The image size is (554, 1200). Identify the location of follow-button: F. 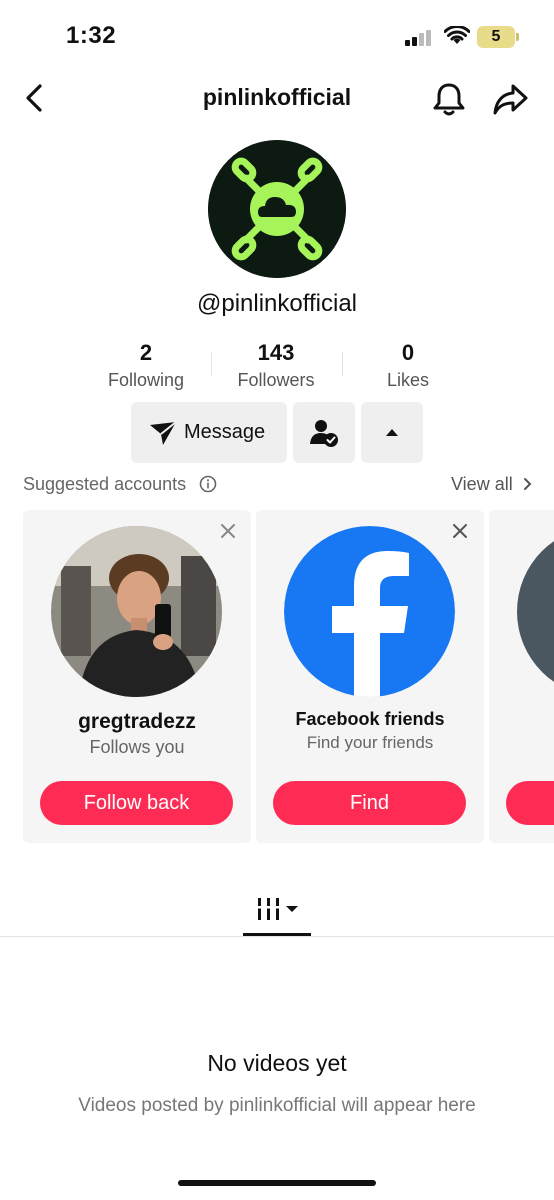
(530, 803).